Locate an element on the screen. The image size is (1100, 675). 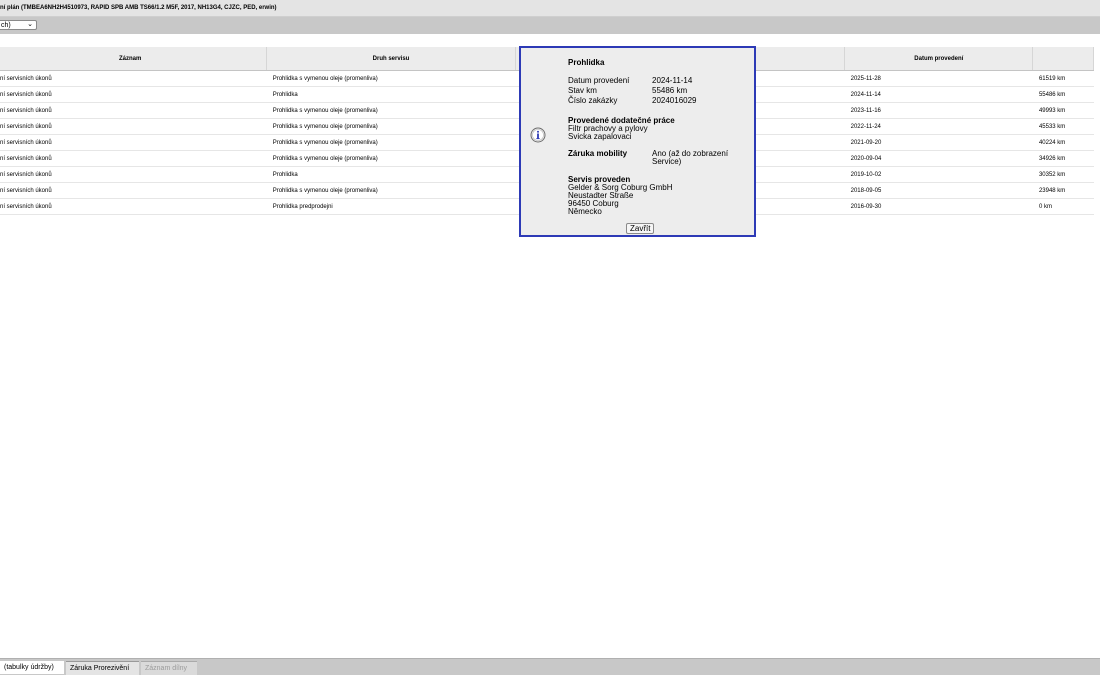
cell-date: 2019-10-02 is located at coordinates (938, 174).